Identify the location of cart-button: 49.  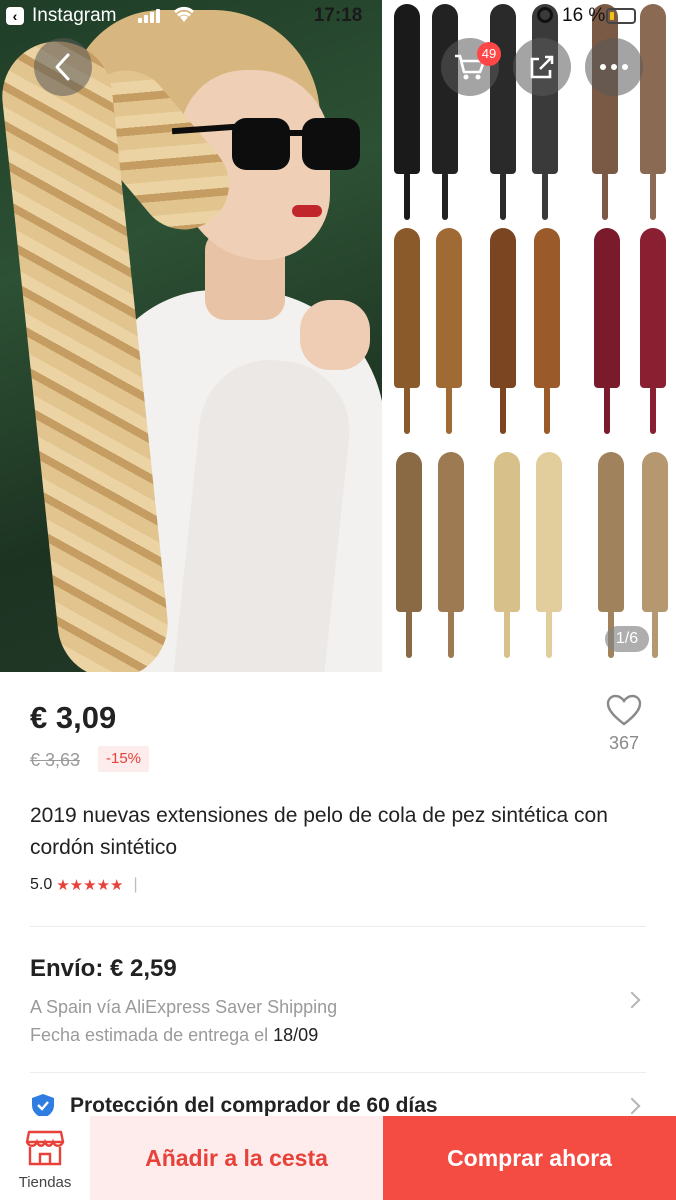
(471, 67).